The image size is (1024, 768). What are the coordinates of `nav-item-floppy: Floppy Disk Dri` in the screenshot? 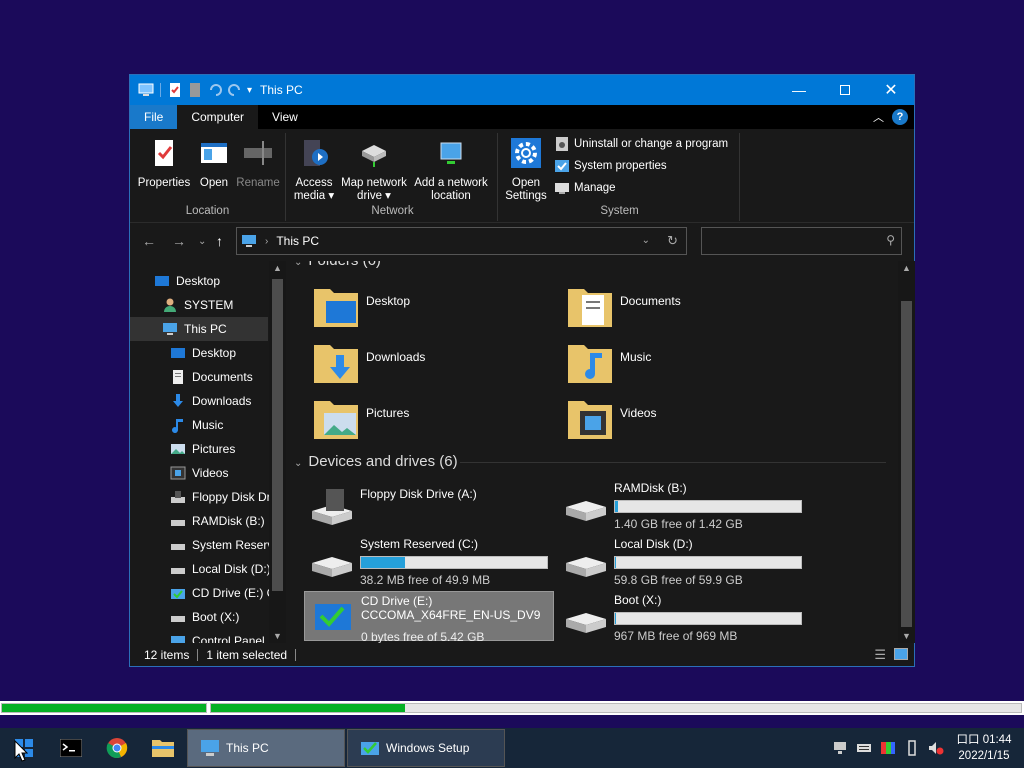 It's located at (221, 497).